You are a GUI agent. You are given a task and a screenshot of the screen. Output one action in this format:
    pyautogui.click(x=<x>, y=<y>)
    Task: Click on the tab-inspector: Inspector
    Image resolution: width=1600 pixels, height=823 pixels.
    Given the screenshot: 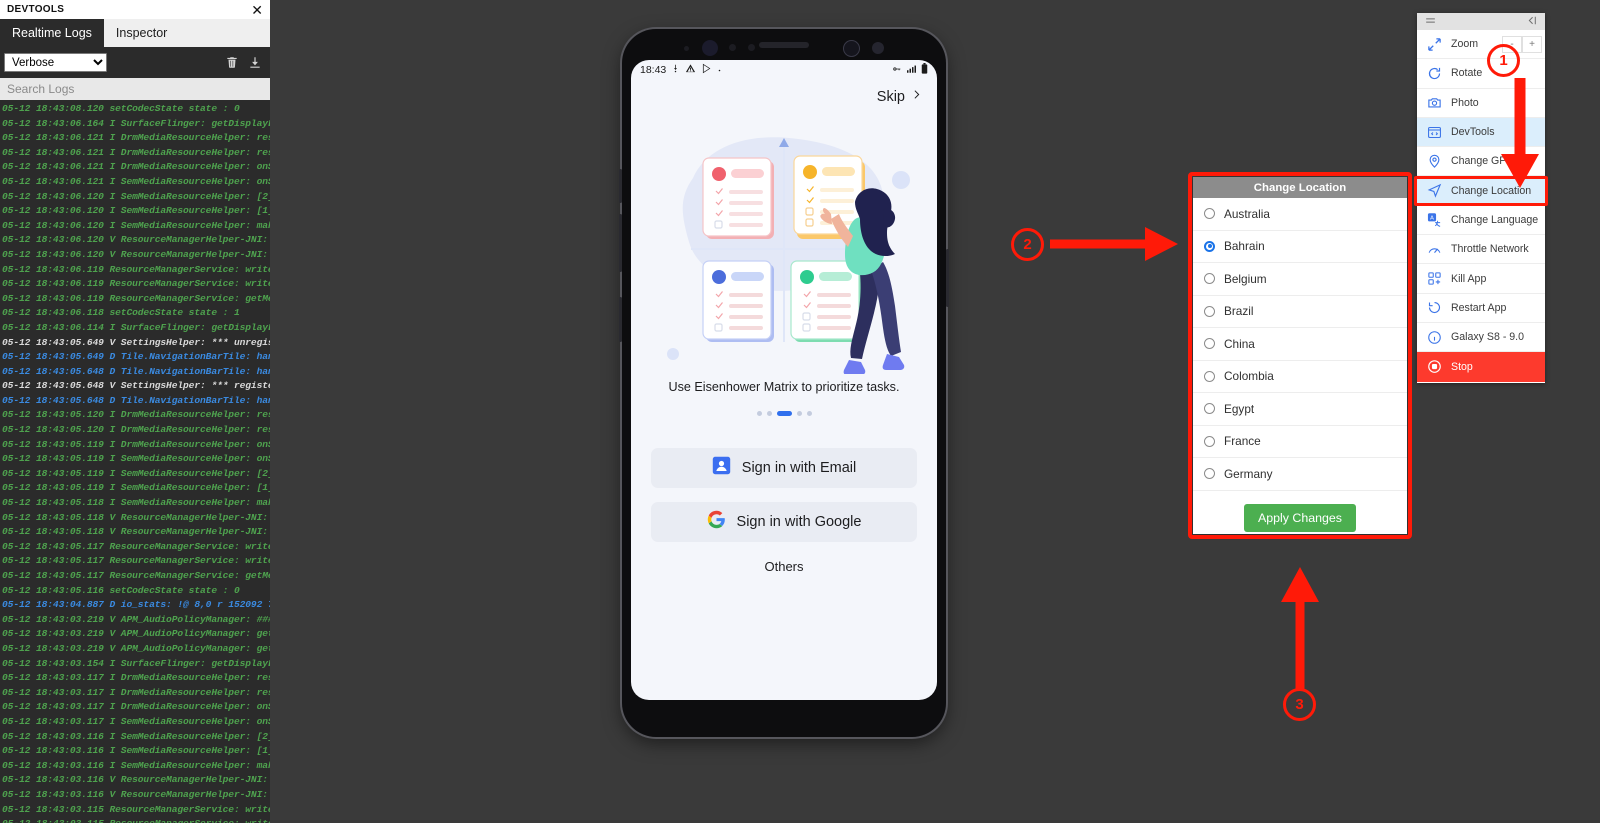 What is the action you would take?
    pyautogui.click(x=141, y=33)
    